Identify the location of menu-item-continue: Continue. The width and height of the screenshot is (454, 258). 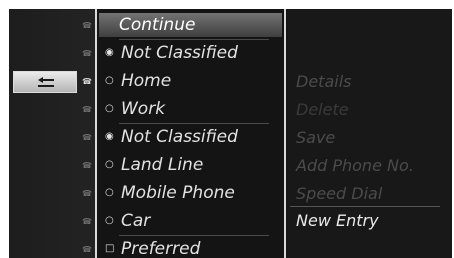
(190, 25).